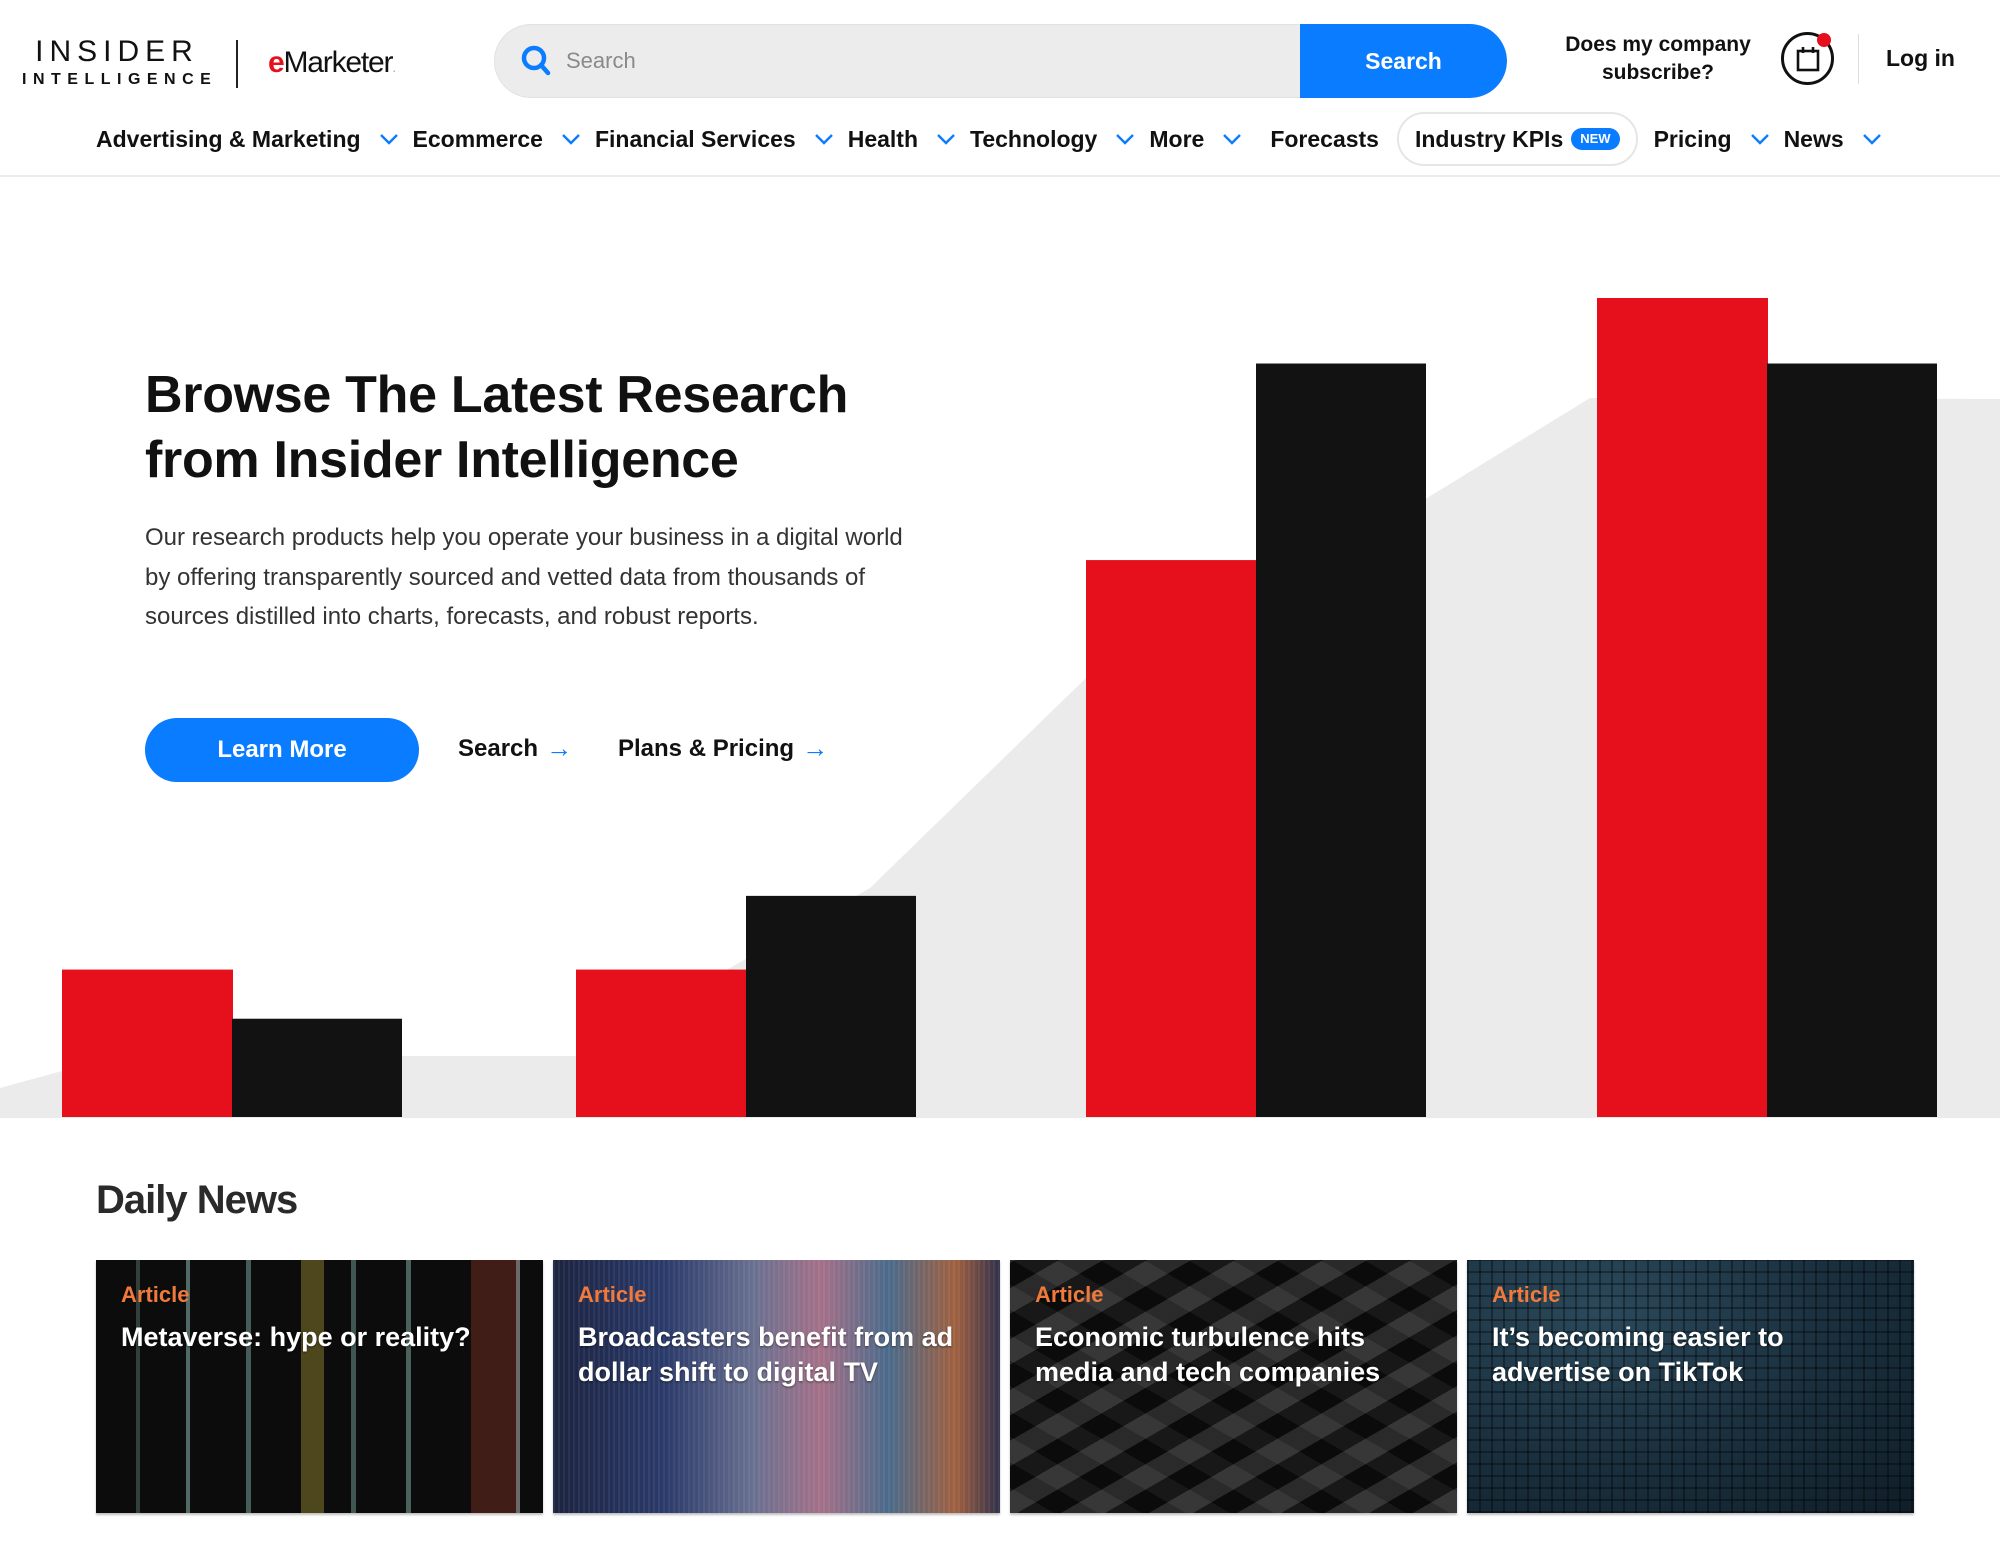 The image size is (2000, 1561). I want to click on emarketer-logo-text: Marketer, so click(338, 62).